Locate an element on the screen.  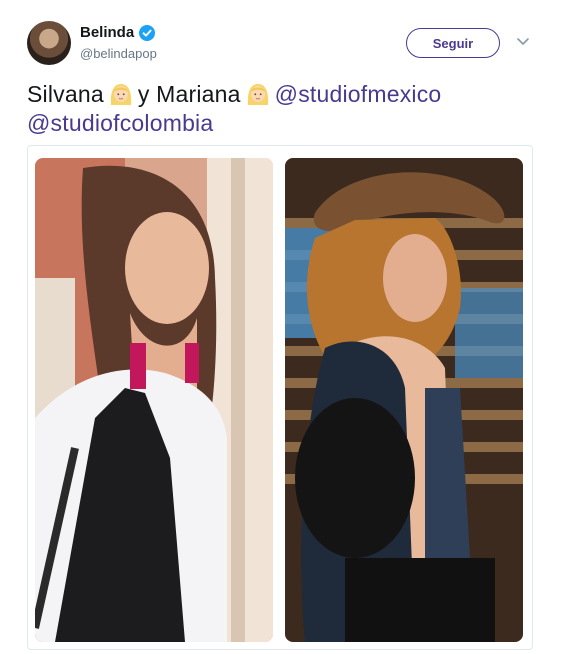
follow-button: Seguir is located at coordinates (453, 43).